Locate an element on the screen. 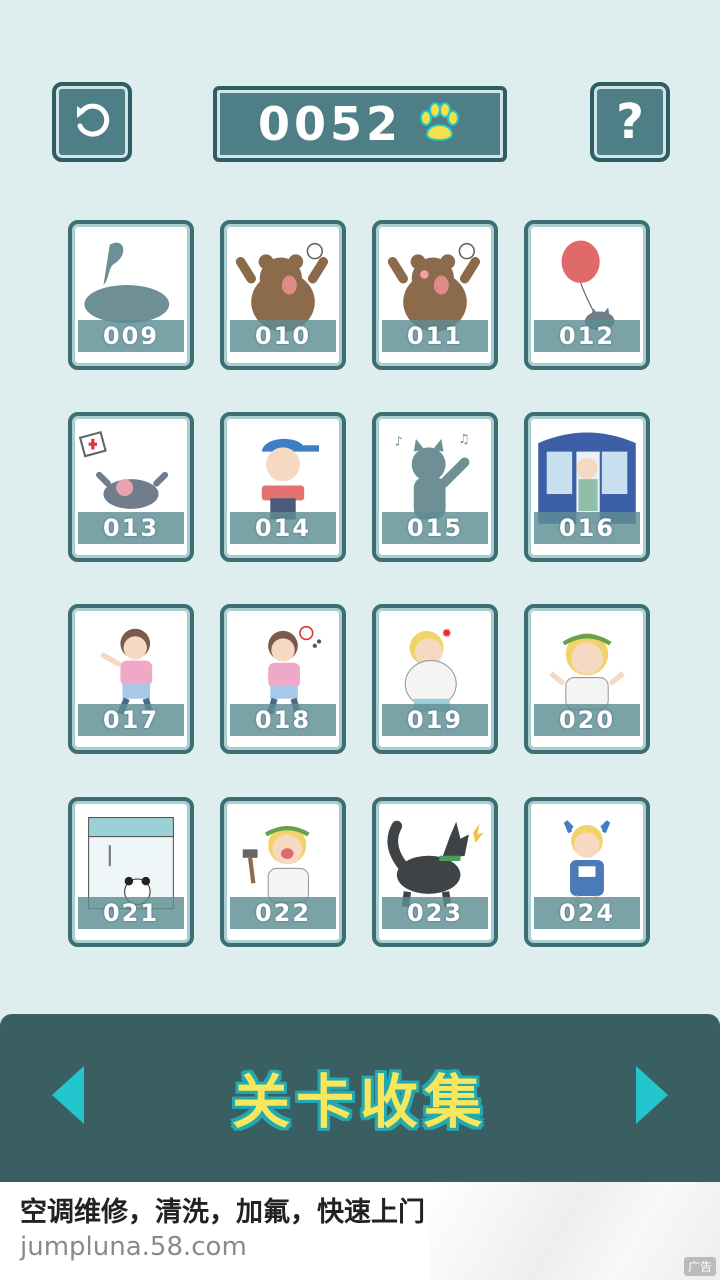 This screenshot has width=720, height=1280. level-number: 019 is located at coordinates (435, 720).